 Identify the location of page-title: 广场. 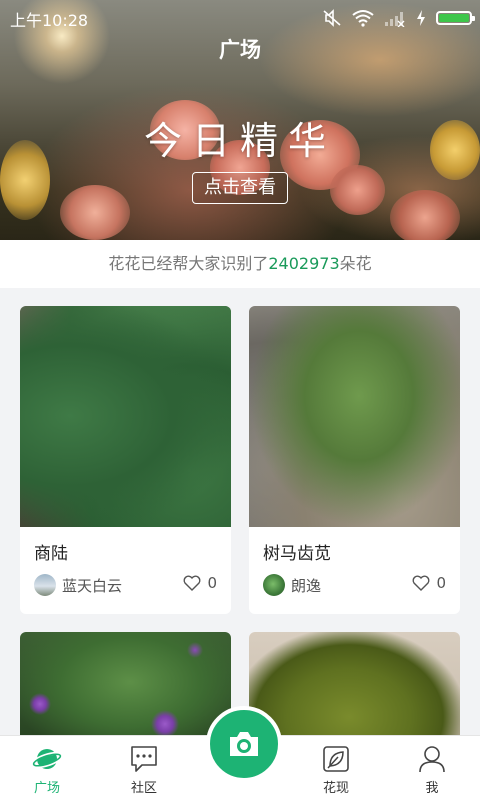
(240, 50).